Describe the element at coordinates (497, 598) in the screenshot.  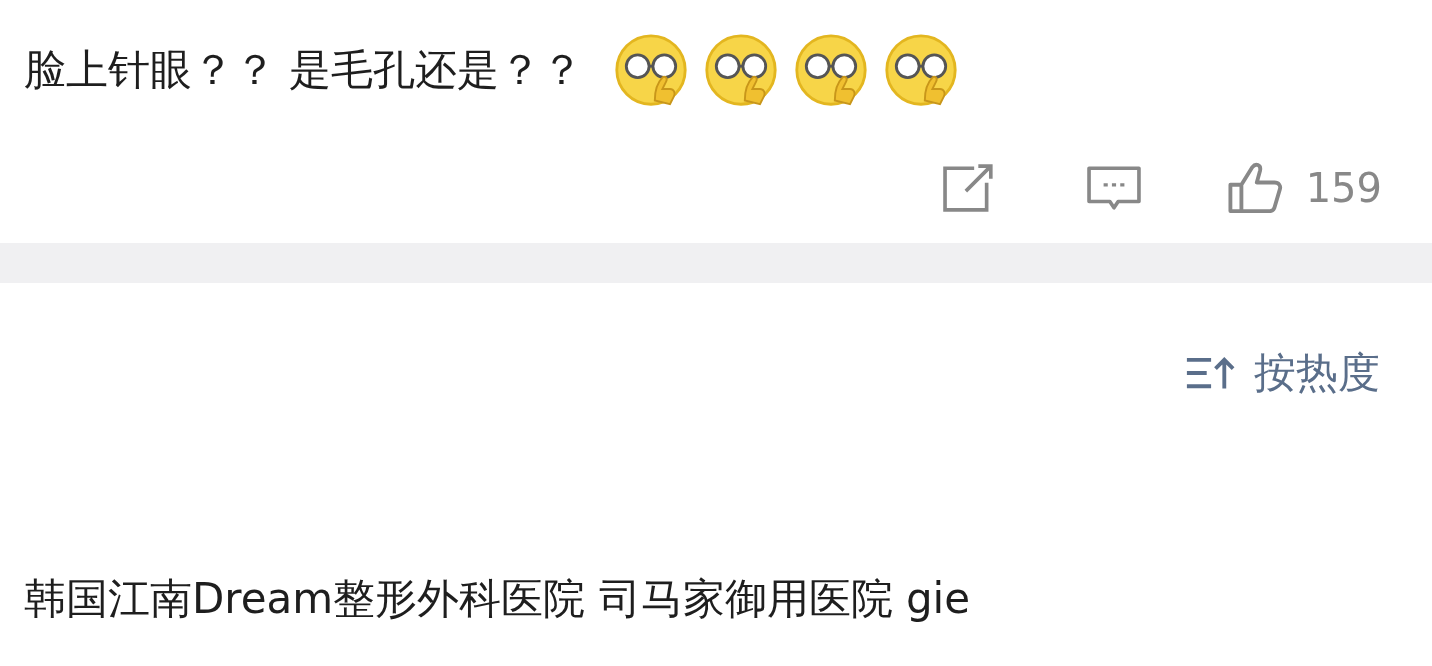
I see `comment-text: 韩国江南Dream整形外科医院 司马家御用医院 gie` at that location.